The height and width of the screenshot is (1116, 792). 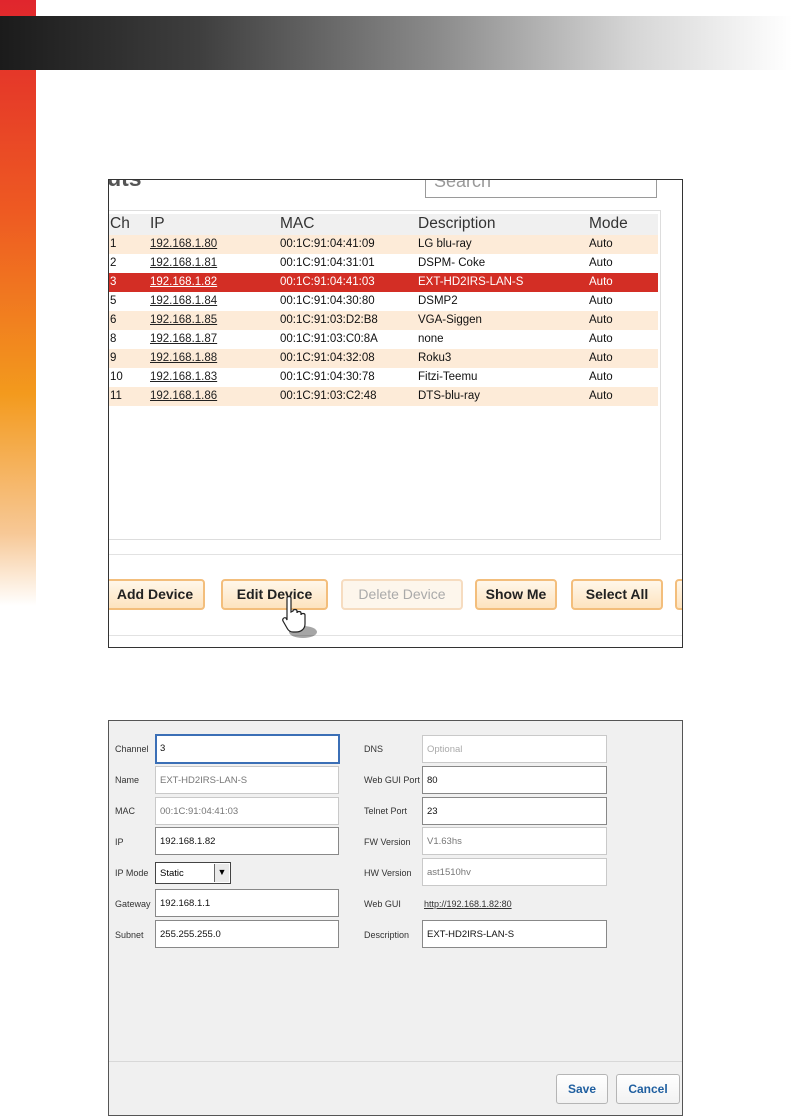 I want to click on web-gui-label: Web GUI, so click(x=382, y=904).